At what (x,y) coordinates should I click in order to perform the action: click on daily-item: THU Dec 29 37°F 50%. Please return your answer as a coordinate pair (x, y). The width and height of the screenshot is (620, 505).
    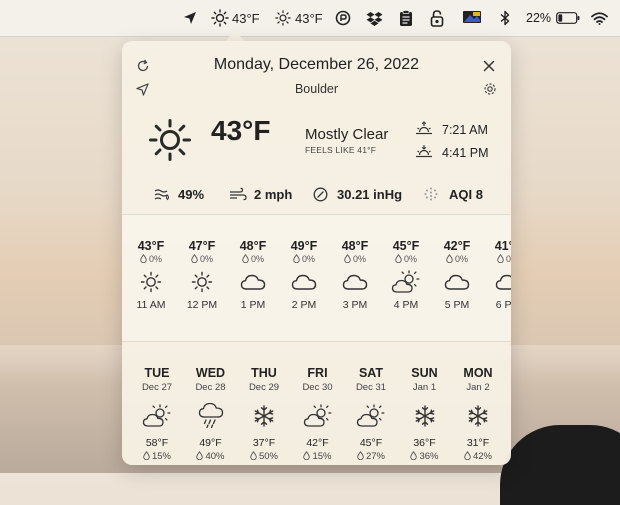
    Looking at the image, I should click on (264, 414).